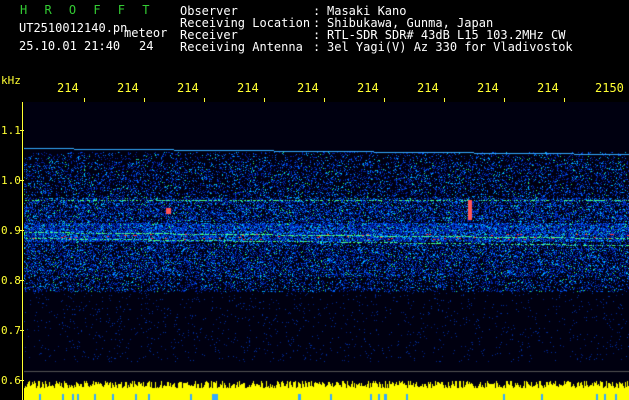  I want to click on antenna-sep: :, so click(317, 47).